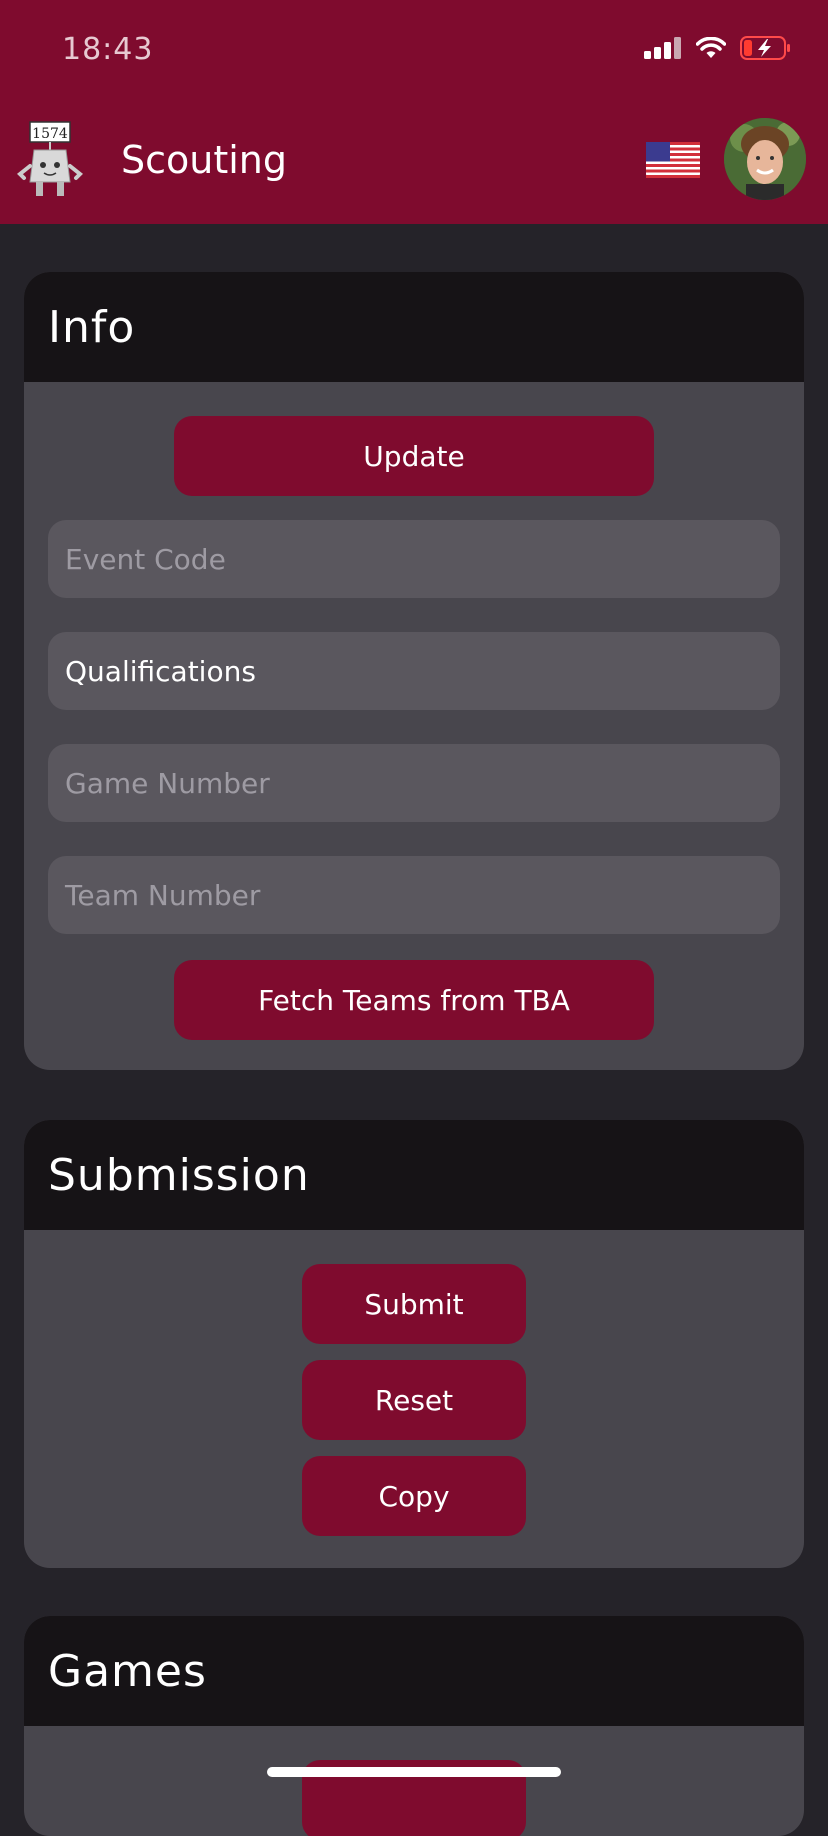  What do you see at coordinates (414, 456) in the screenshot?
I see `update-button: Update` at bounding box center [414, 456].